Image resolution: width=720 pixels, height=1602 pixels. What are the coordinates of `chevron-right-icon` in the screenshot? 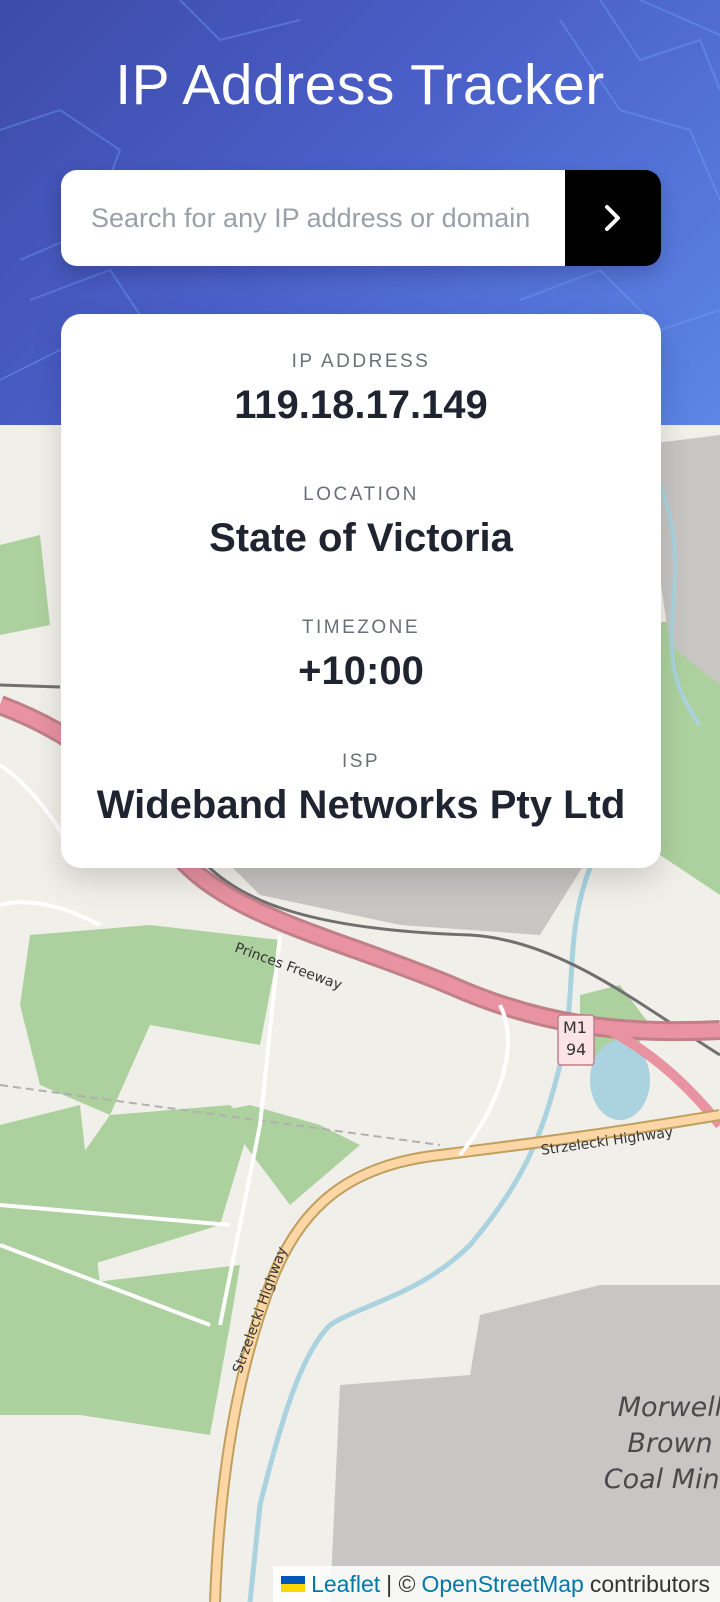 It's located at (612, 218).